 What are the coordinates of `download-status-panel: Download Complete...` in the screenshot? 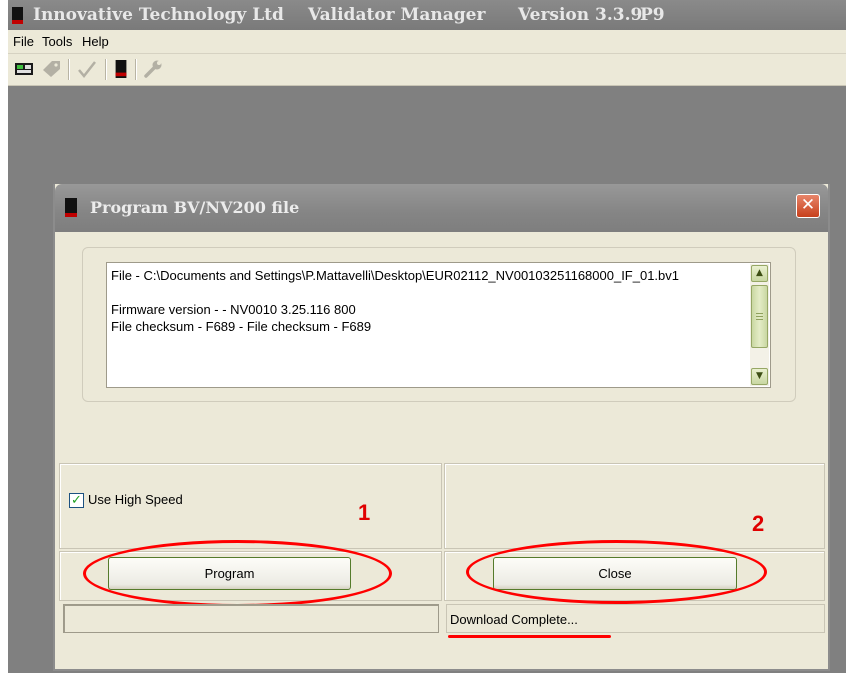 It's located at (635, 618).